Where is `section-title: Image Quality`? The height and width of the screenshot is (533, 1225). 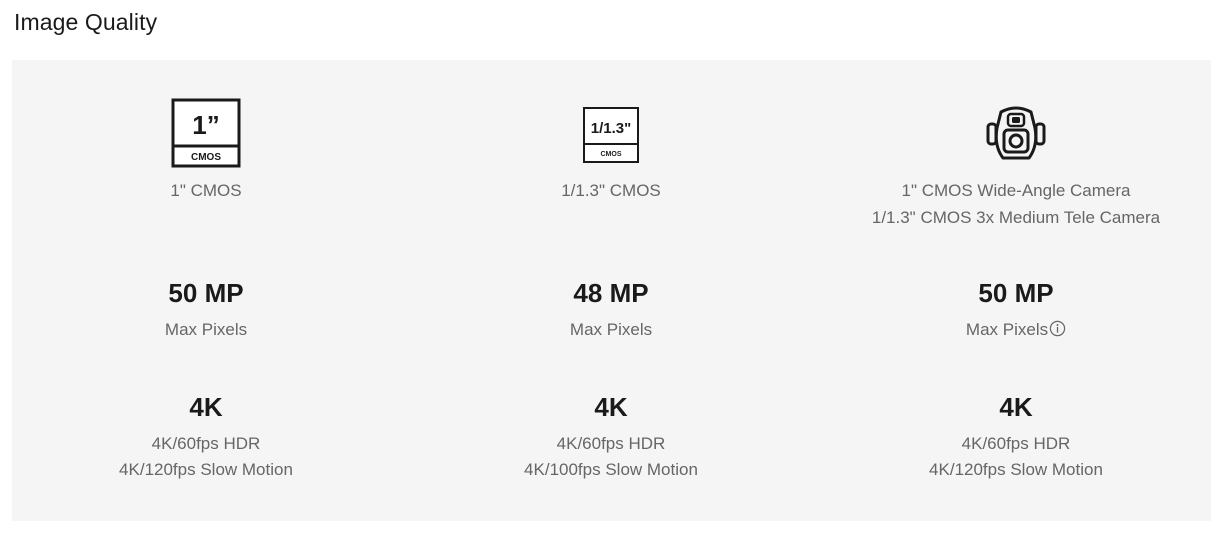 section-title: Image Quality is located at coordinates (86, 22).